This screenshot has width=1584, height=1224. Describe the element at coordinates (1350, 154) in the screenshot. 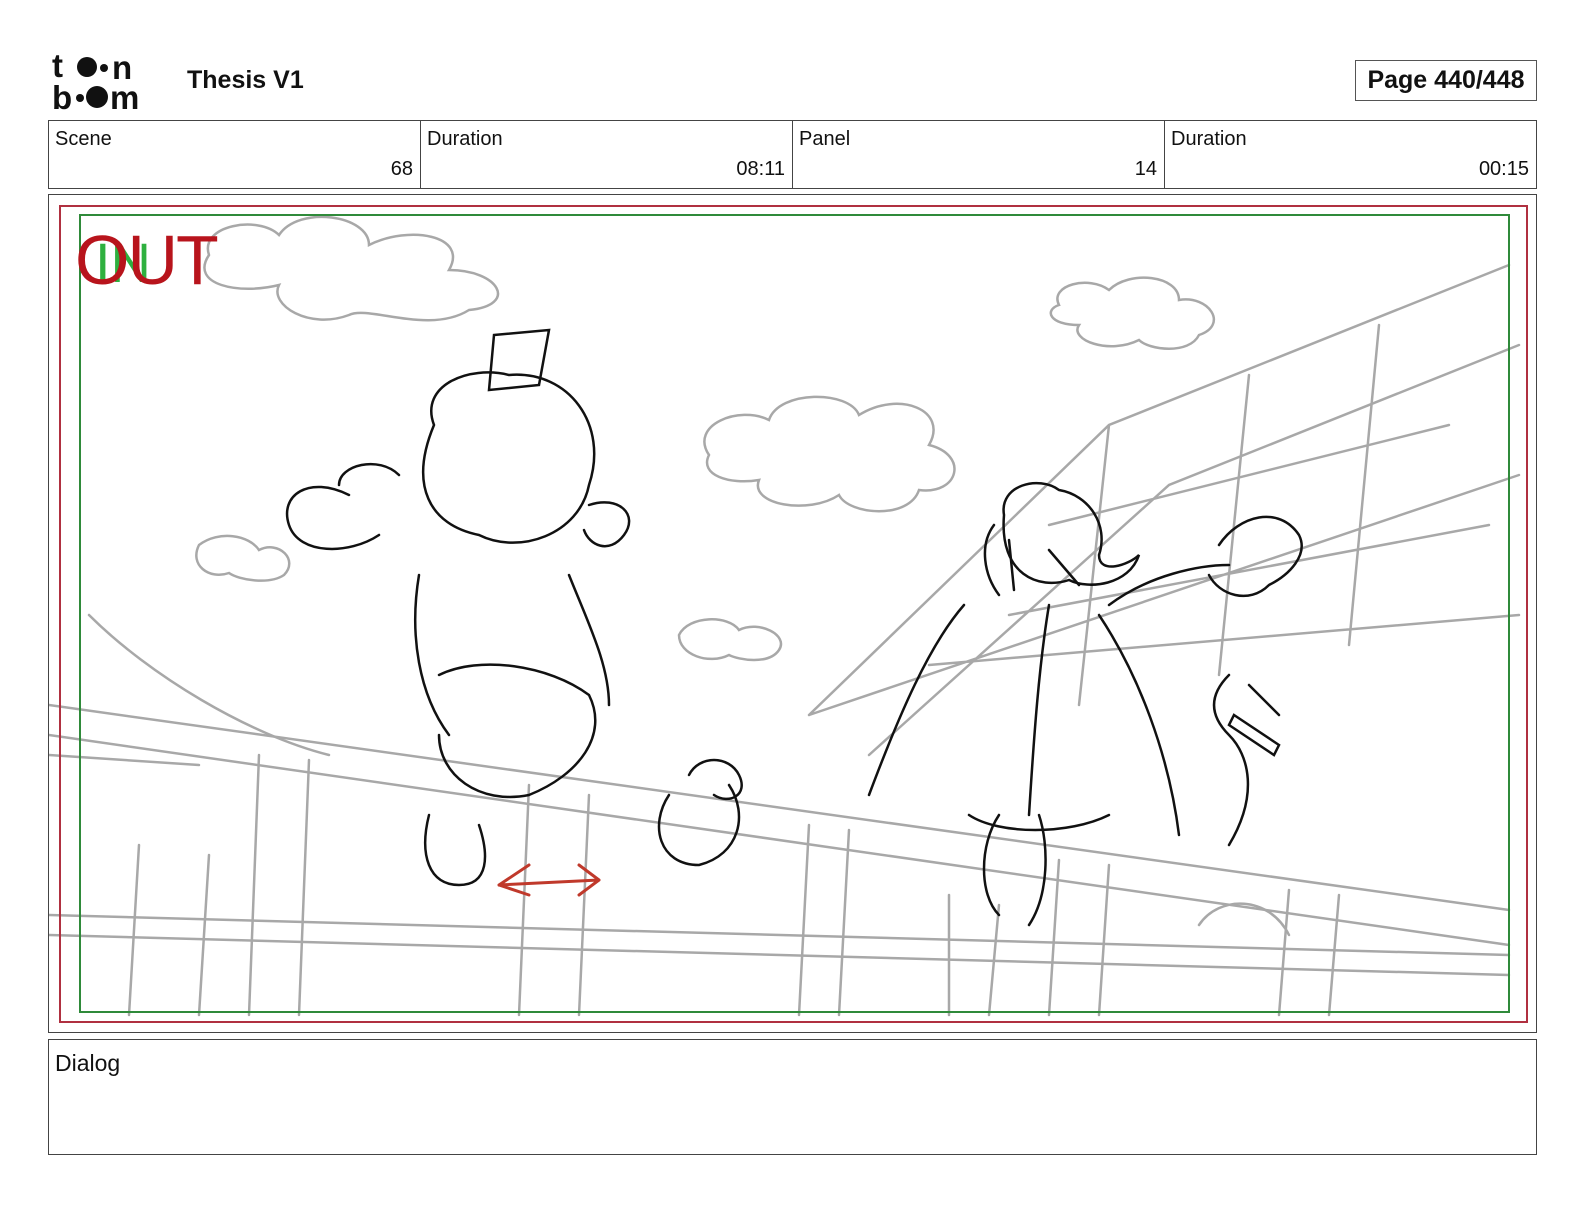

I see `panel-duration-cell: Duration 00:15` at that location.